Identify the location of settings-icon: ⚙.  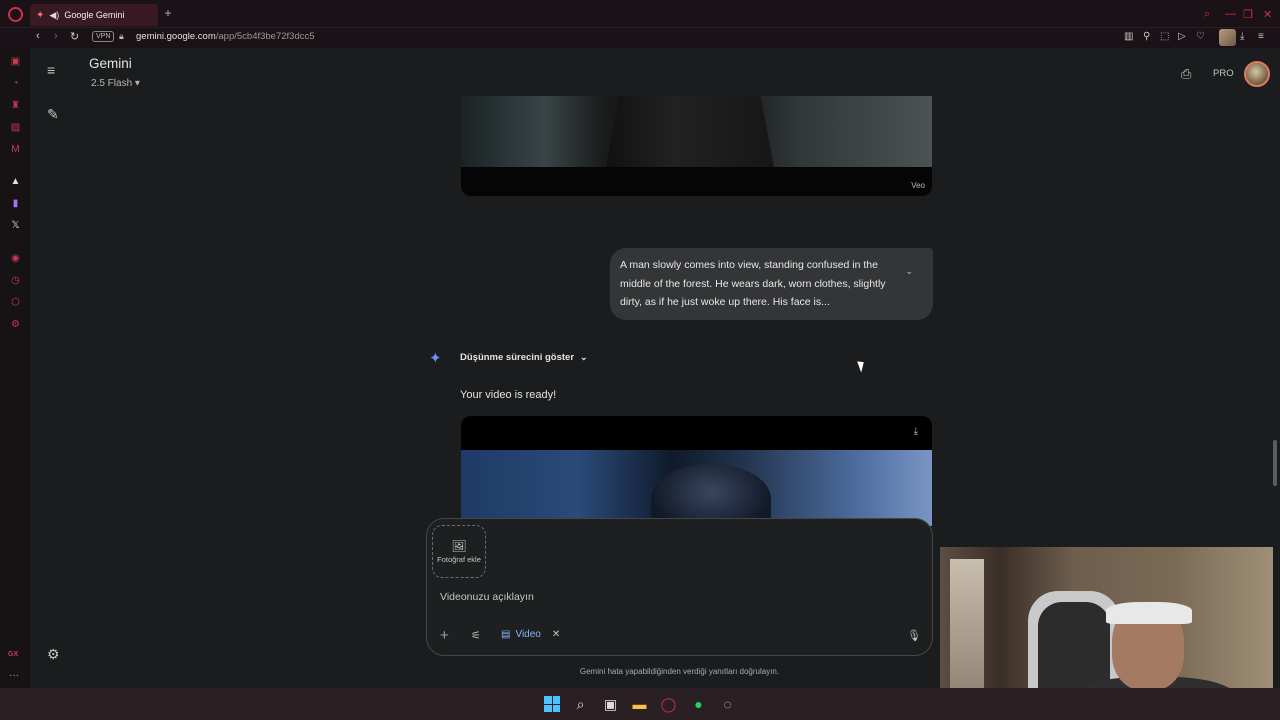
(15, 324).